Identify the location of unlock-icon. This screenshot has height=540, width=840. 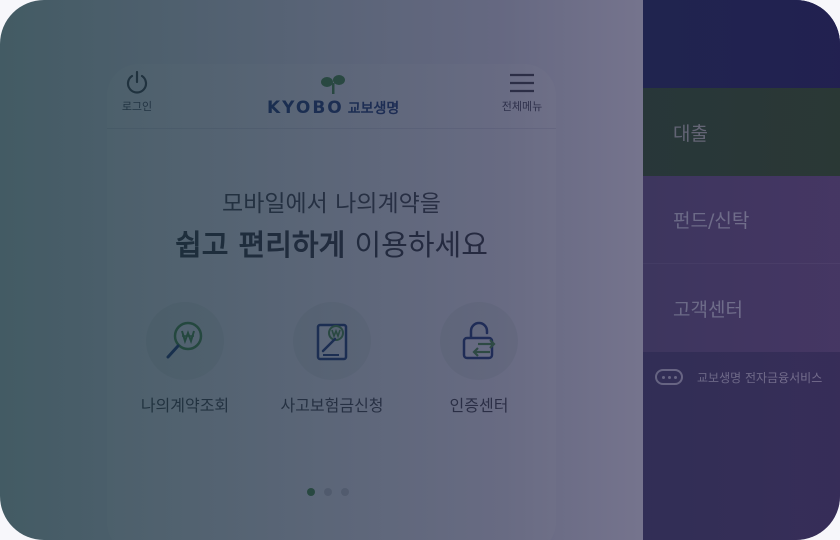
(479, 340).